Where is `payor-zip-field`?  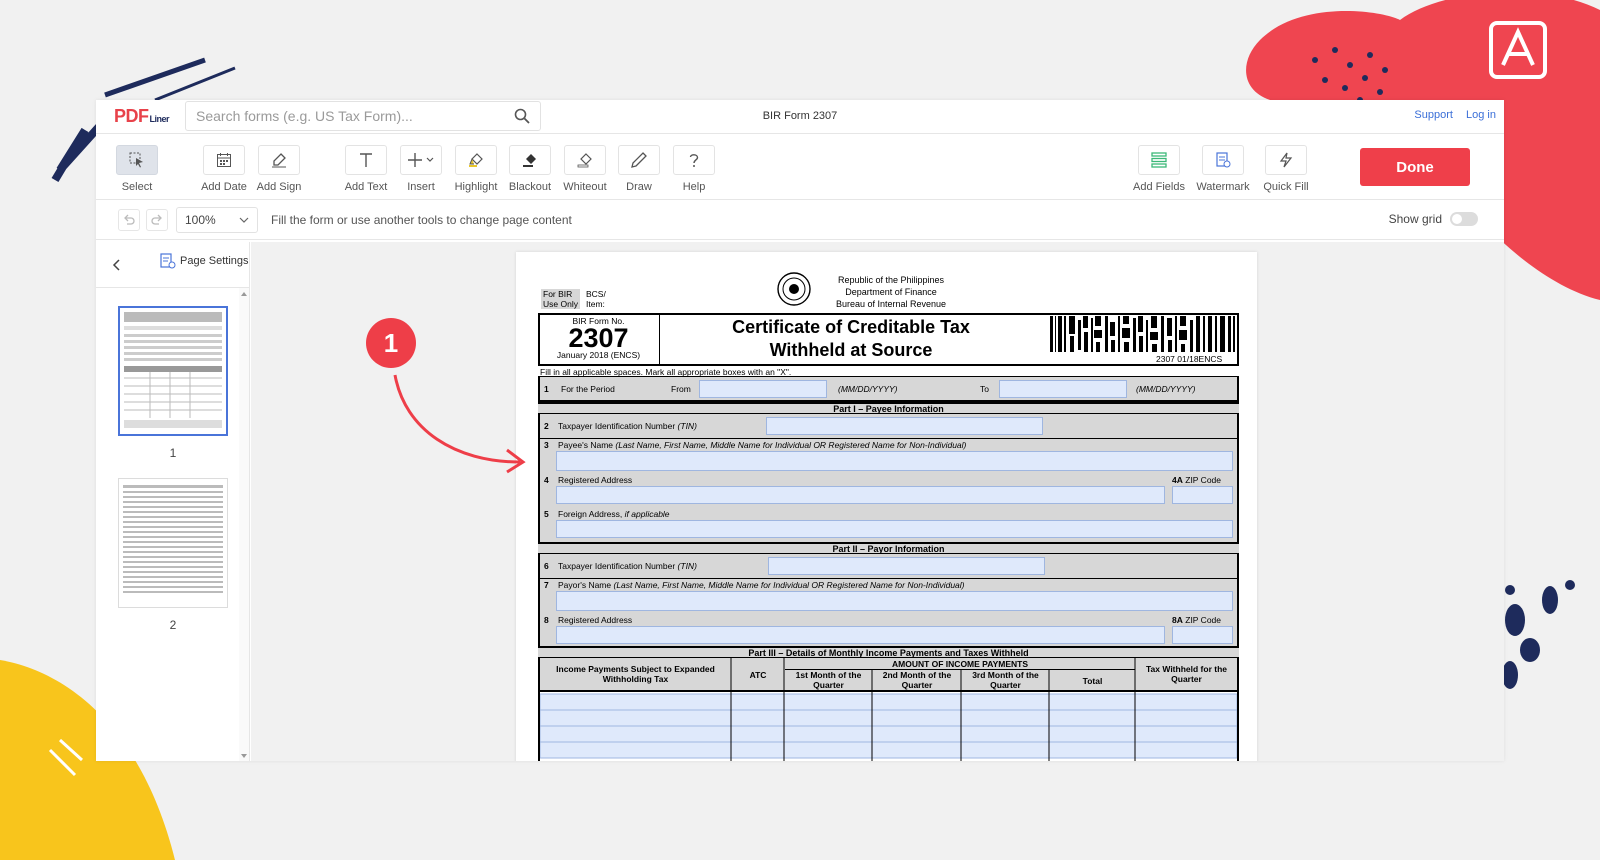
payor-zip-field is located at coordinates (1202, 635).